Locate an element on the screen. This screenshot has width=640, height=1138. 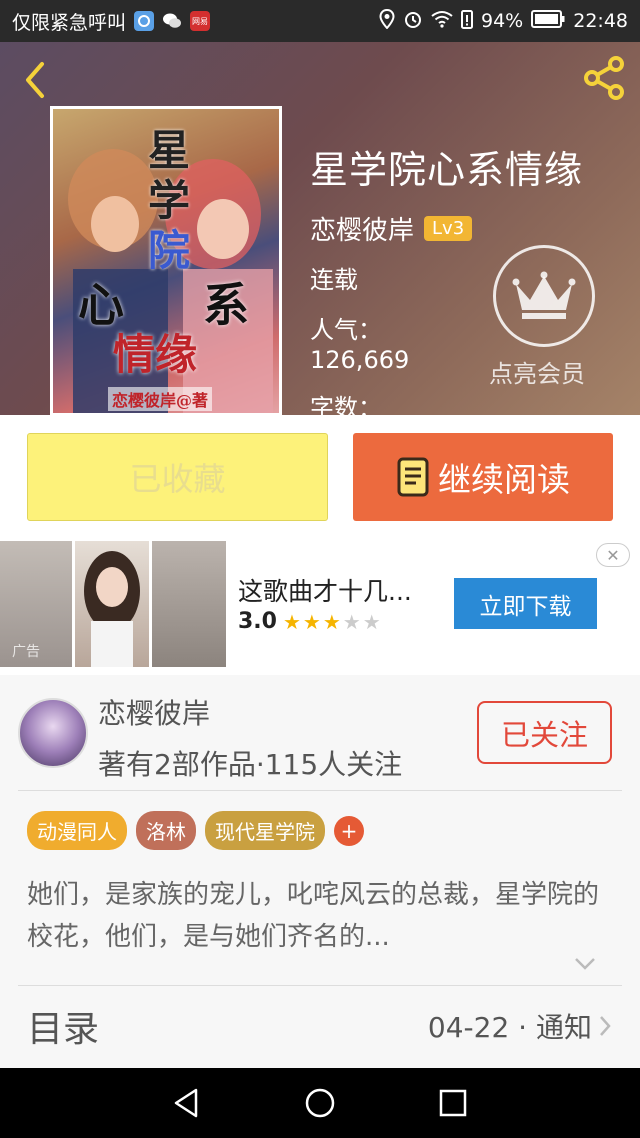
popularity-value: 126,669 is located at coordinates (360, 360).